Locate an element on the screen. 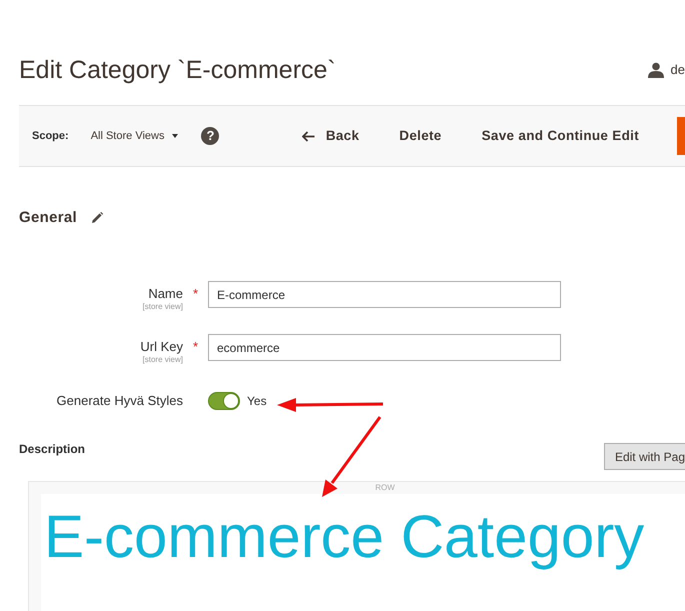 This screenshot has width=685, height=611. page-title: Edit Category `E-commerce` is located at coordinates (177, 69).